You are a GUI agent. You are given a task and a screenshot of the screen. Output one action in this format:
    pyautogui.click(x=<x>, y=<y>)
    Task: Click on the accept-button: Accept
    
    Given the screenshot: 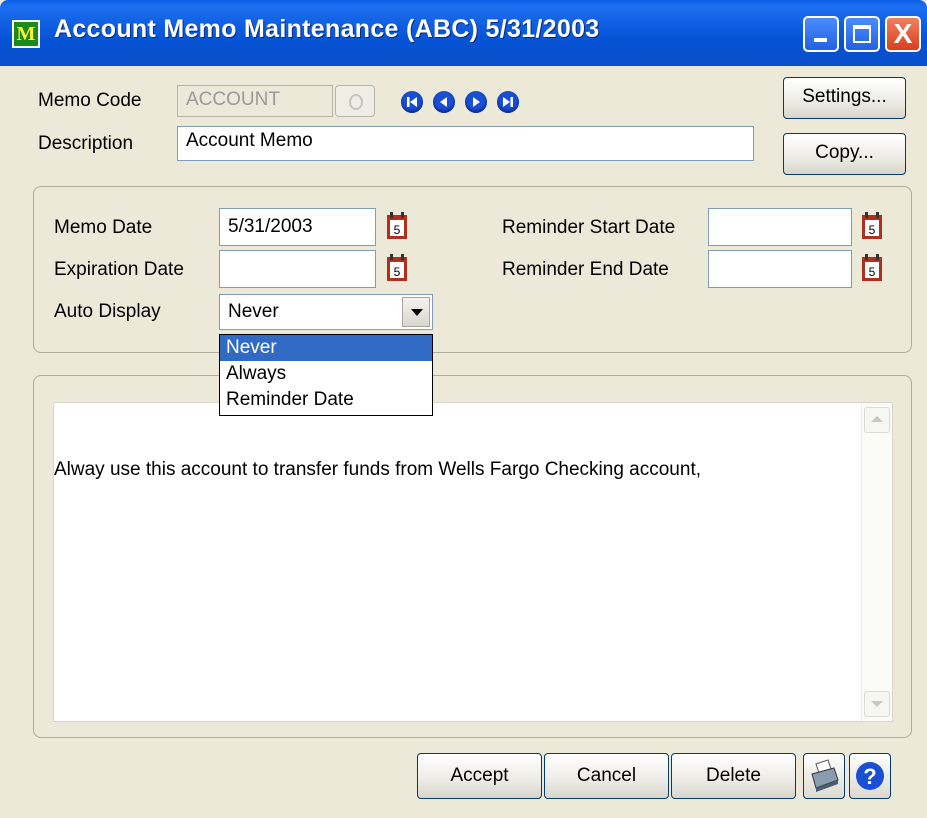 What is the action you would take?
    pyautogui.click(x=479, y=776)
    